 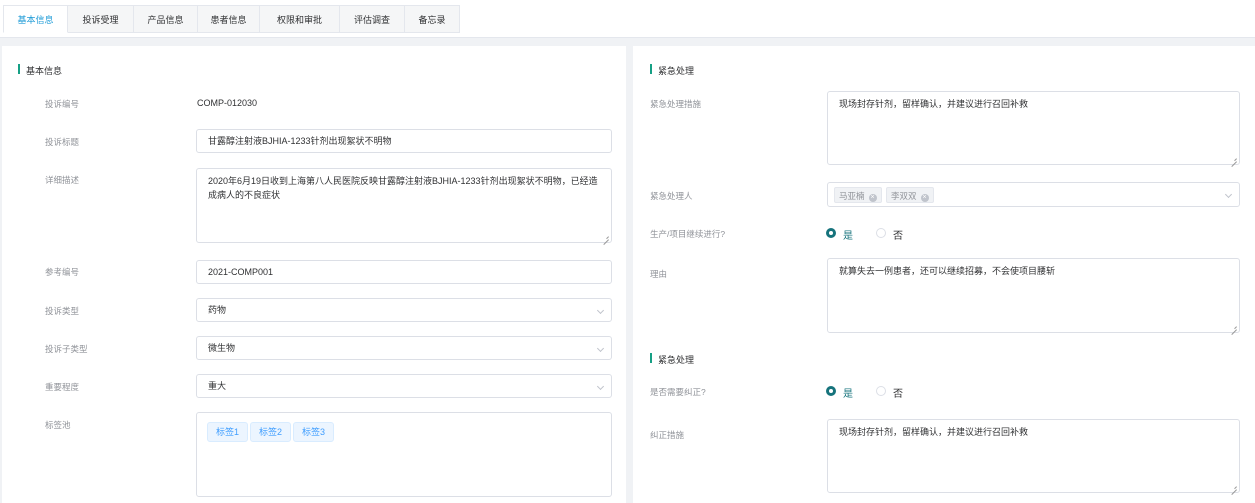 What do you see at coordinates (881, 391) in the screenshot?
I see `correction-no-radio` at bounding box center [881, 391].